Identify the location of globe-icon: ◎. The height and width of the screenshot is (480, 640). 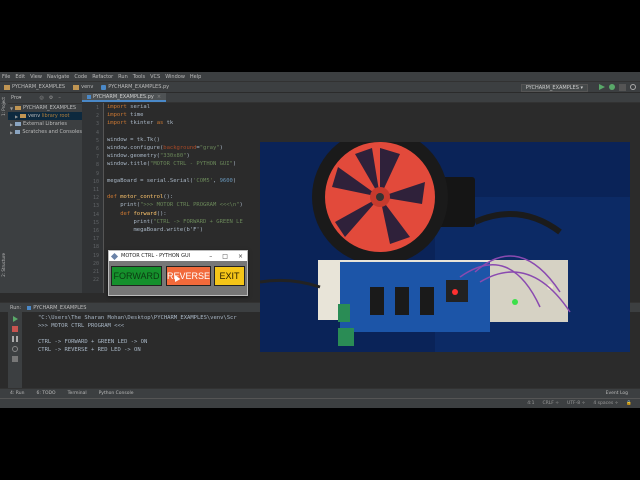
(41, 98).